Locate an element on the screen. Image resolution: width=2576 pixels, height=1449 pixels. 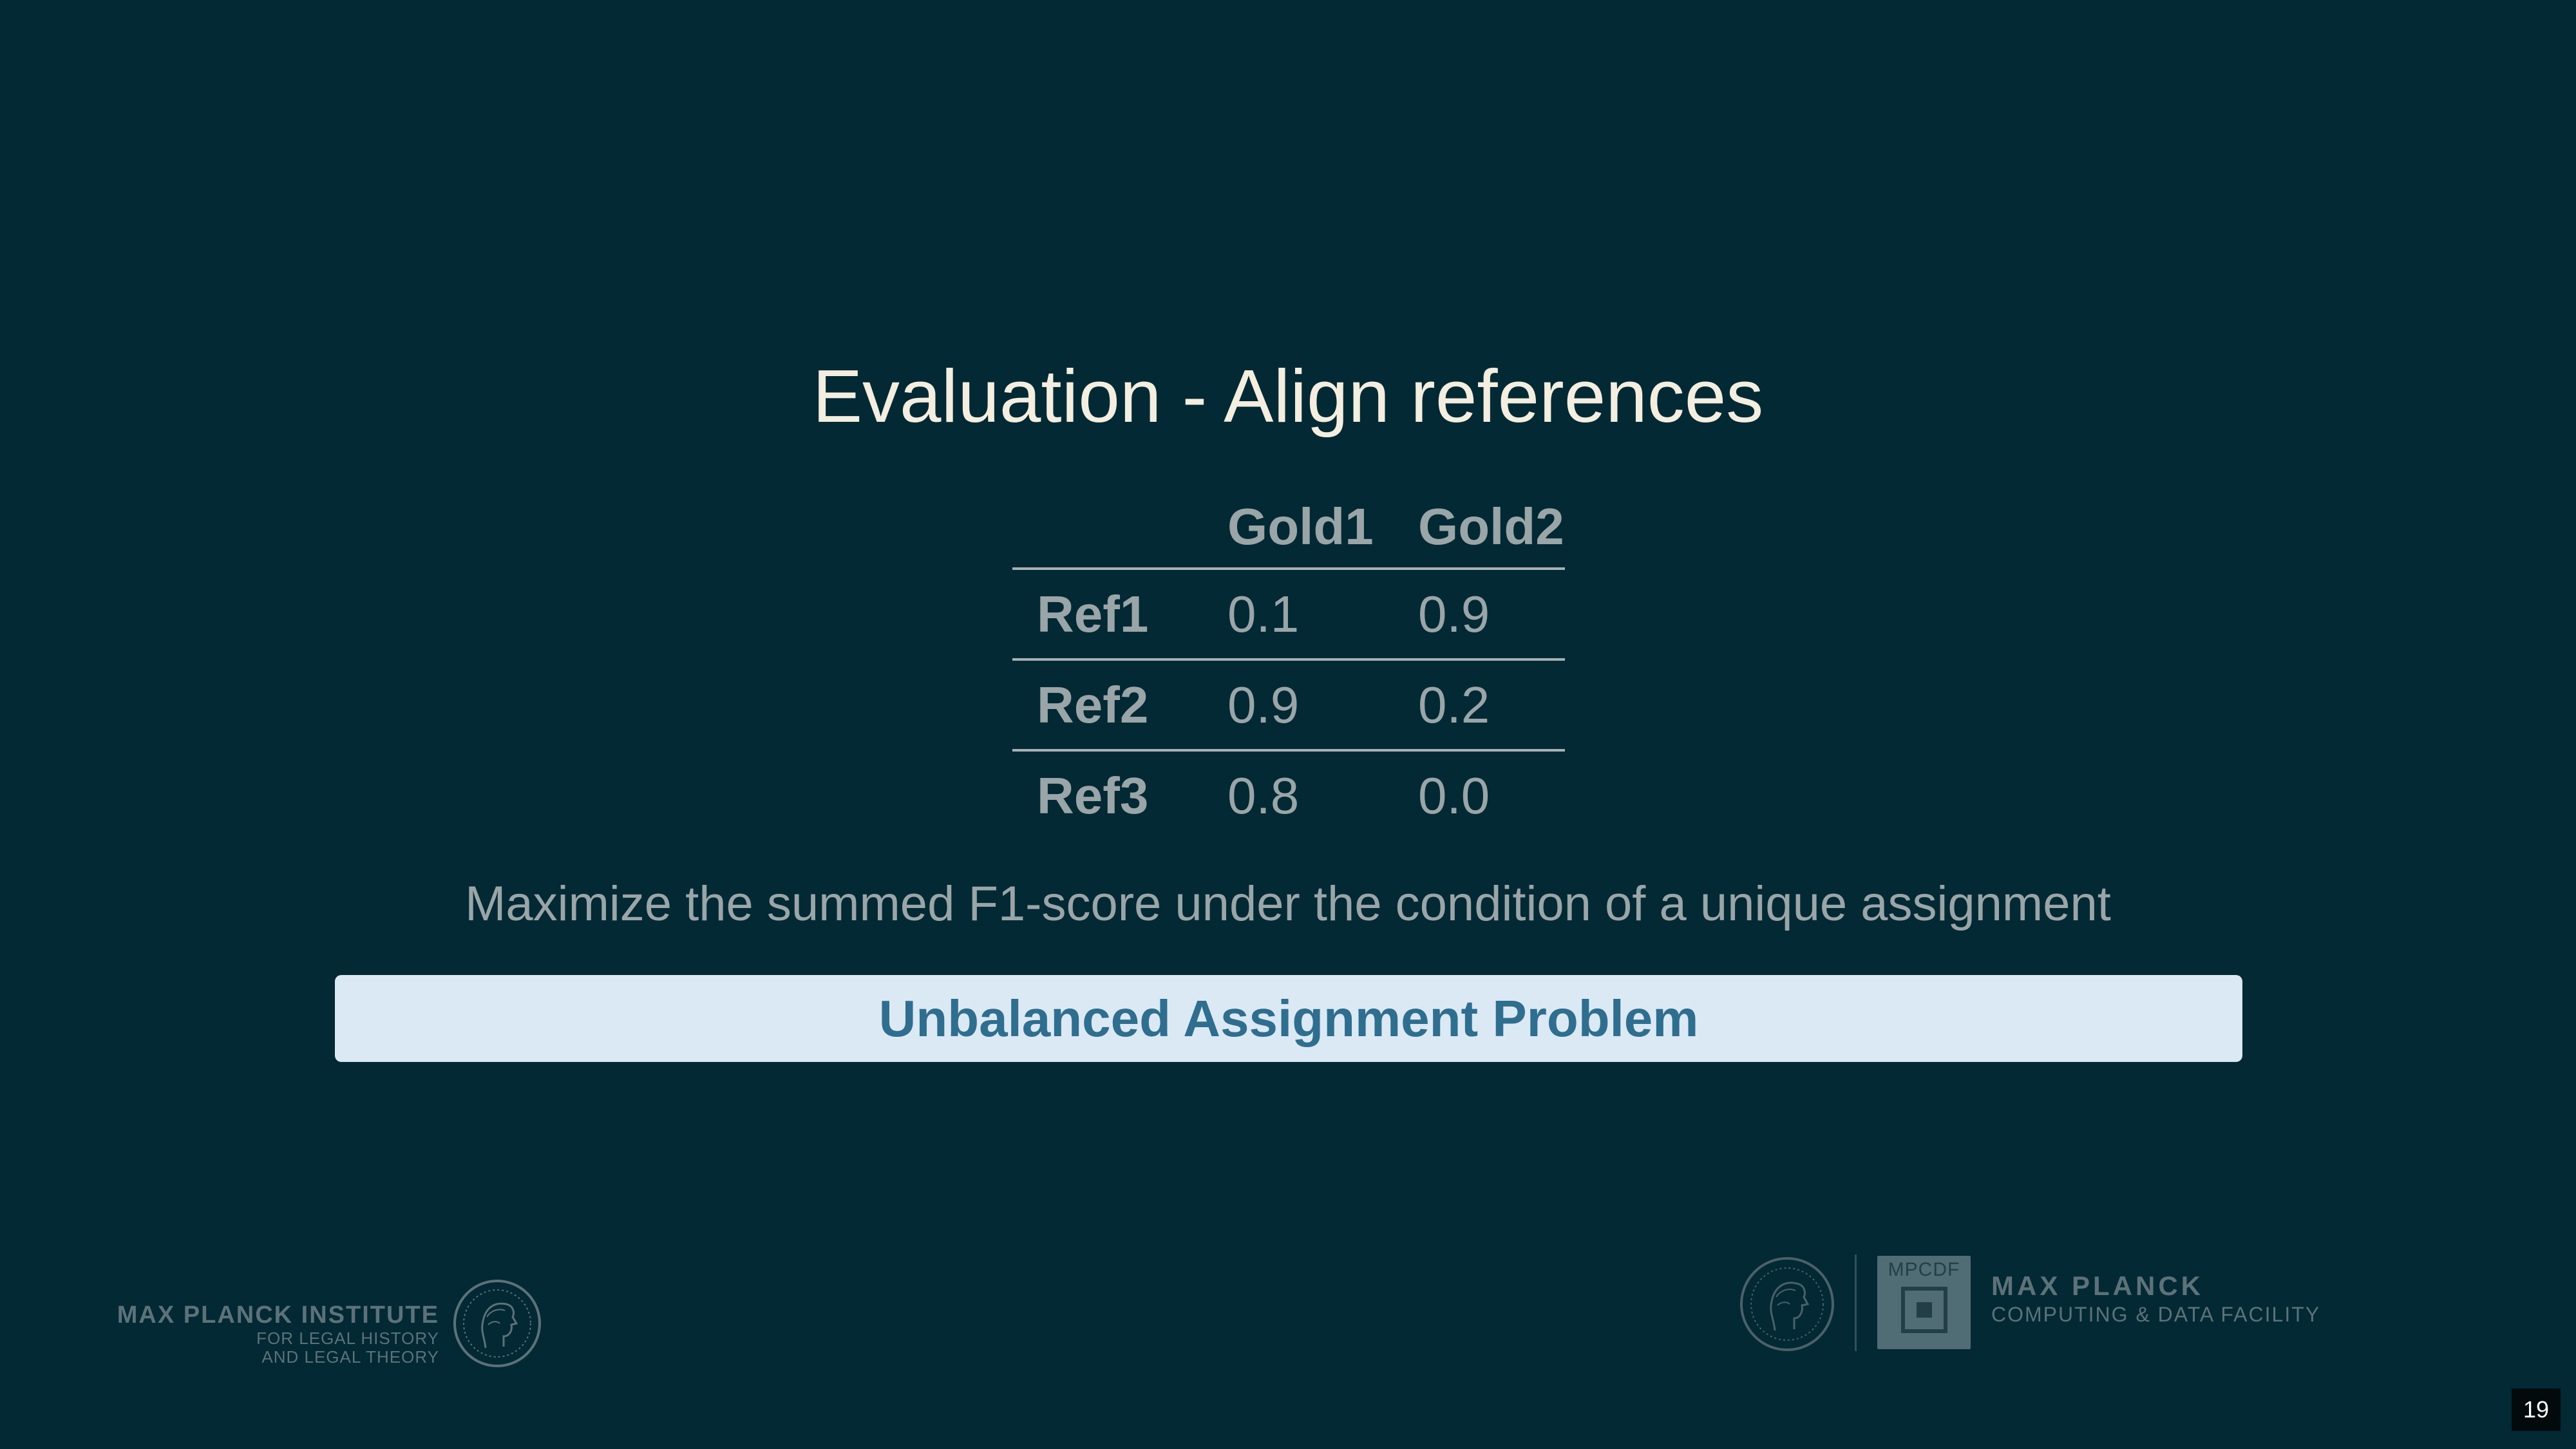
mpcdf-logo-line2: COMPUTING & DATA FACILITY is located at coordinates (2156, 1315).